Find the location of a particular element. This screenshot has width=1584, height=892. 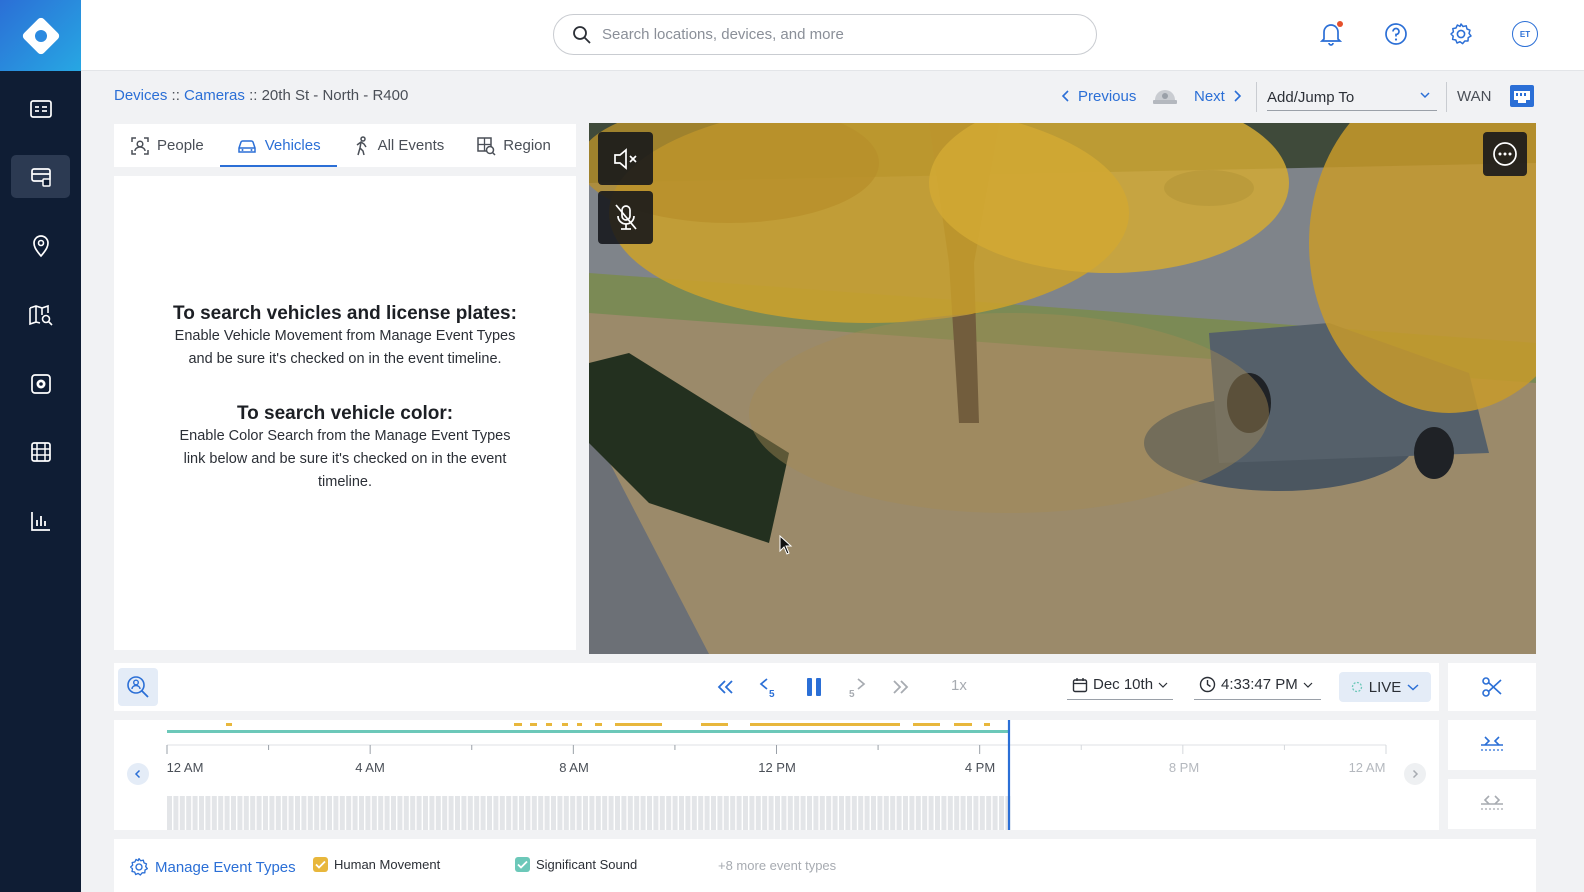

previous-button: Previous is located at coordinates (1098, 96).